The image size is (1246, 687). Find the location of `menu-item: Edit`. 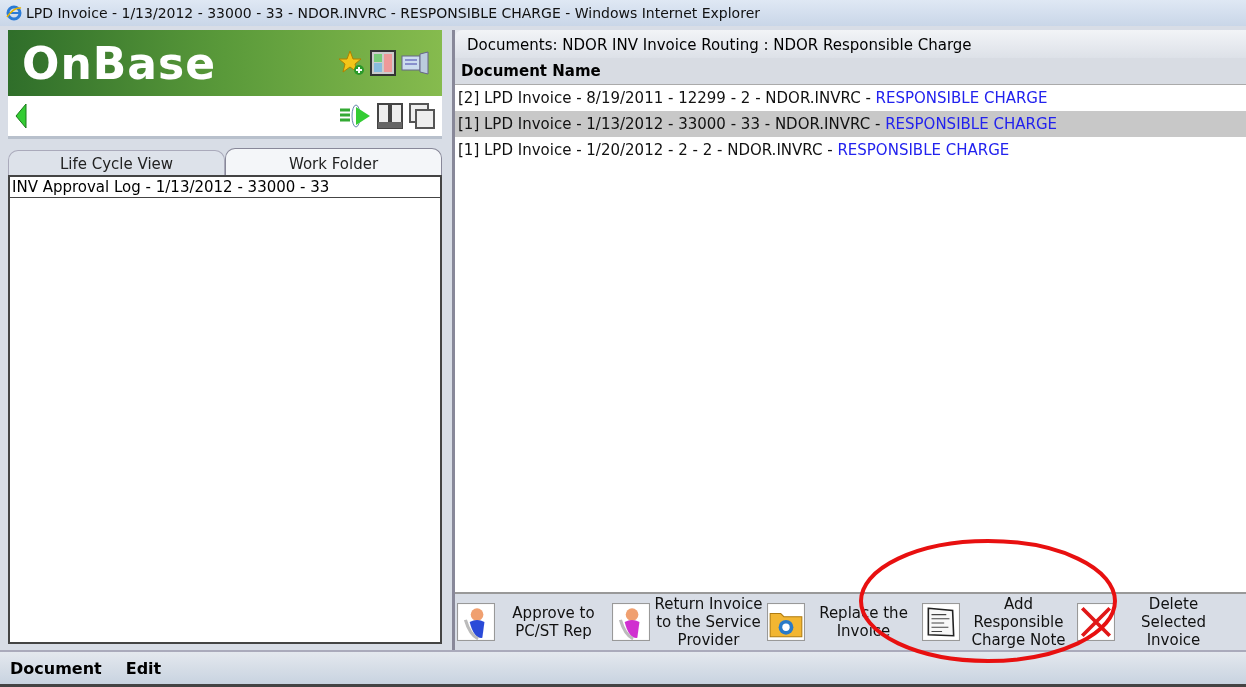

menu-item: Edit is located at coordinates (143, 668).